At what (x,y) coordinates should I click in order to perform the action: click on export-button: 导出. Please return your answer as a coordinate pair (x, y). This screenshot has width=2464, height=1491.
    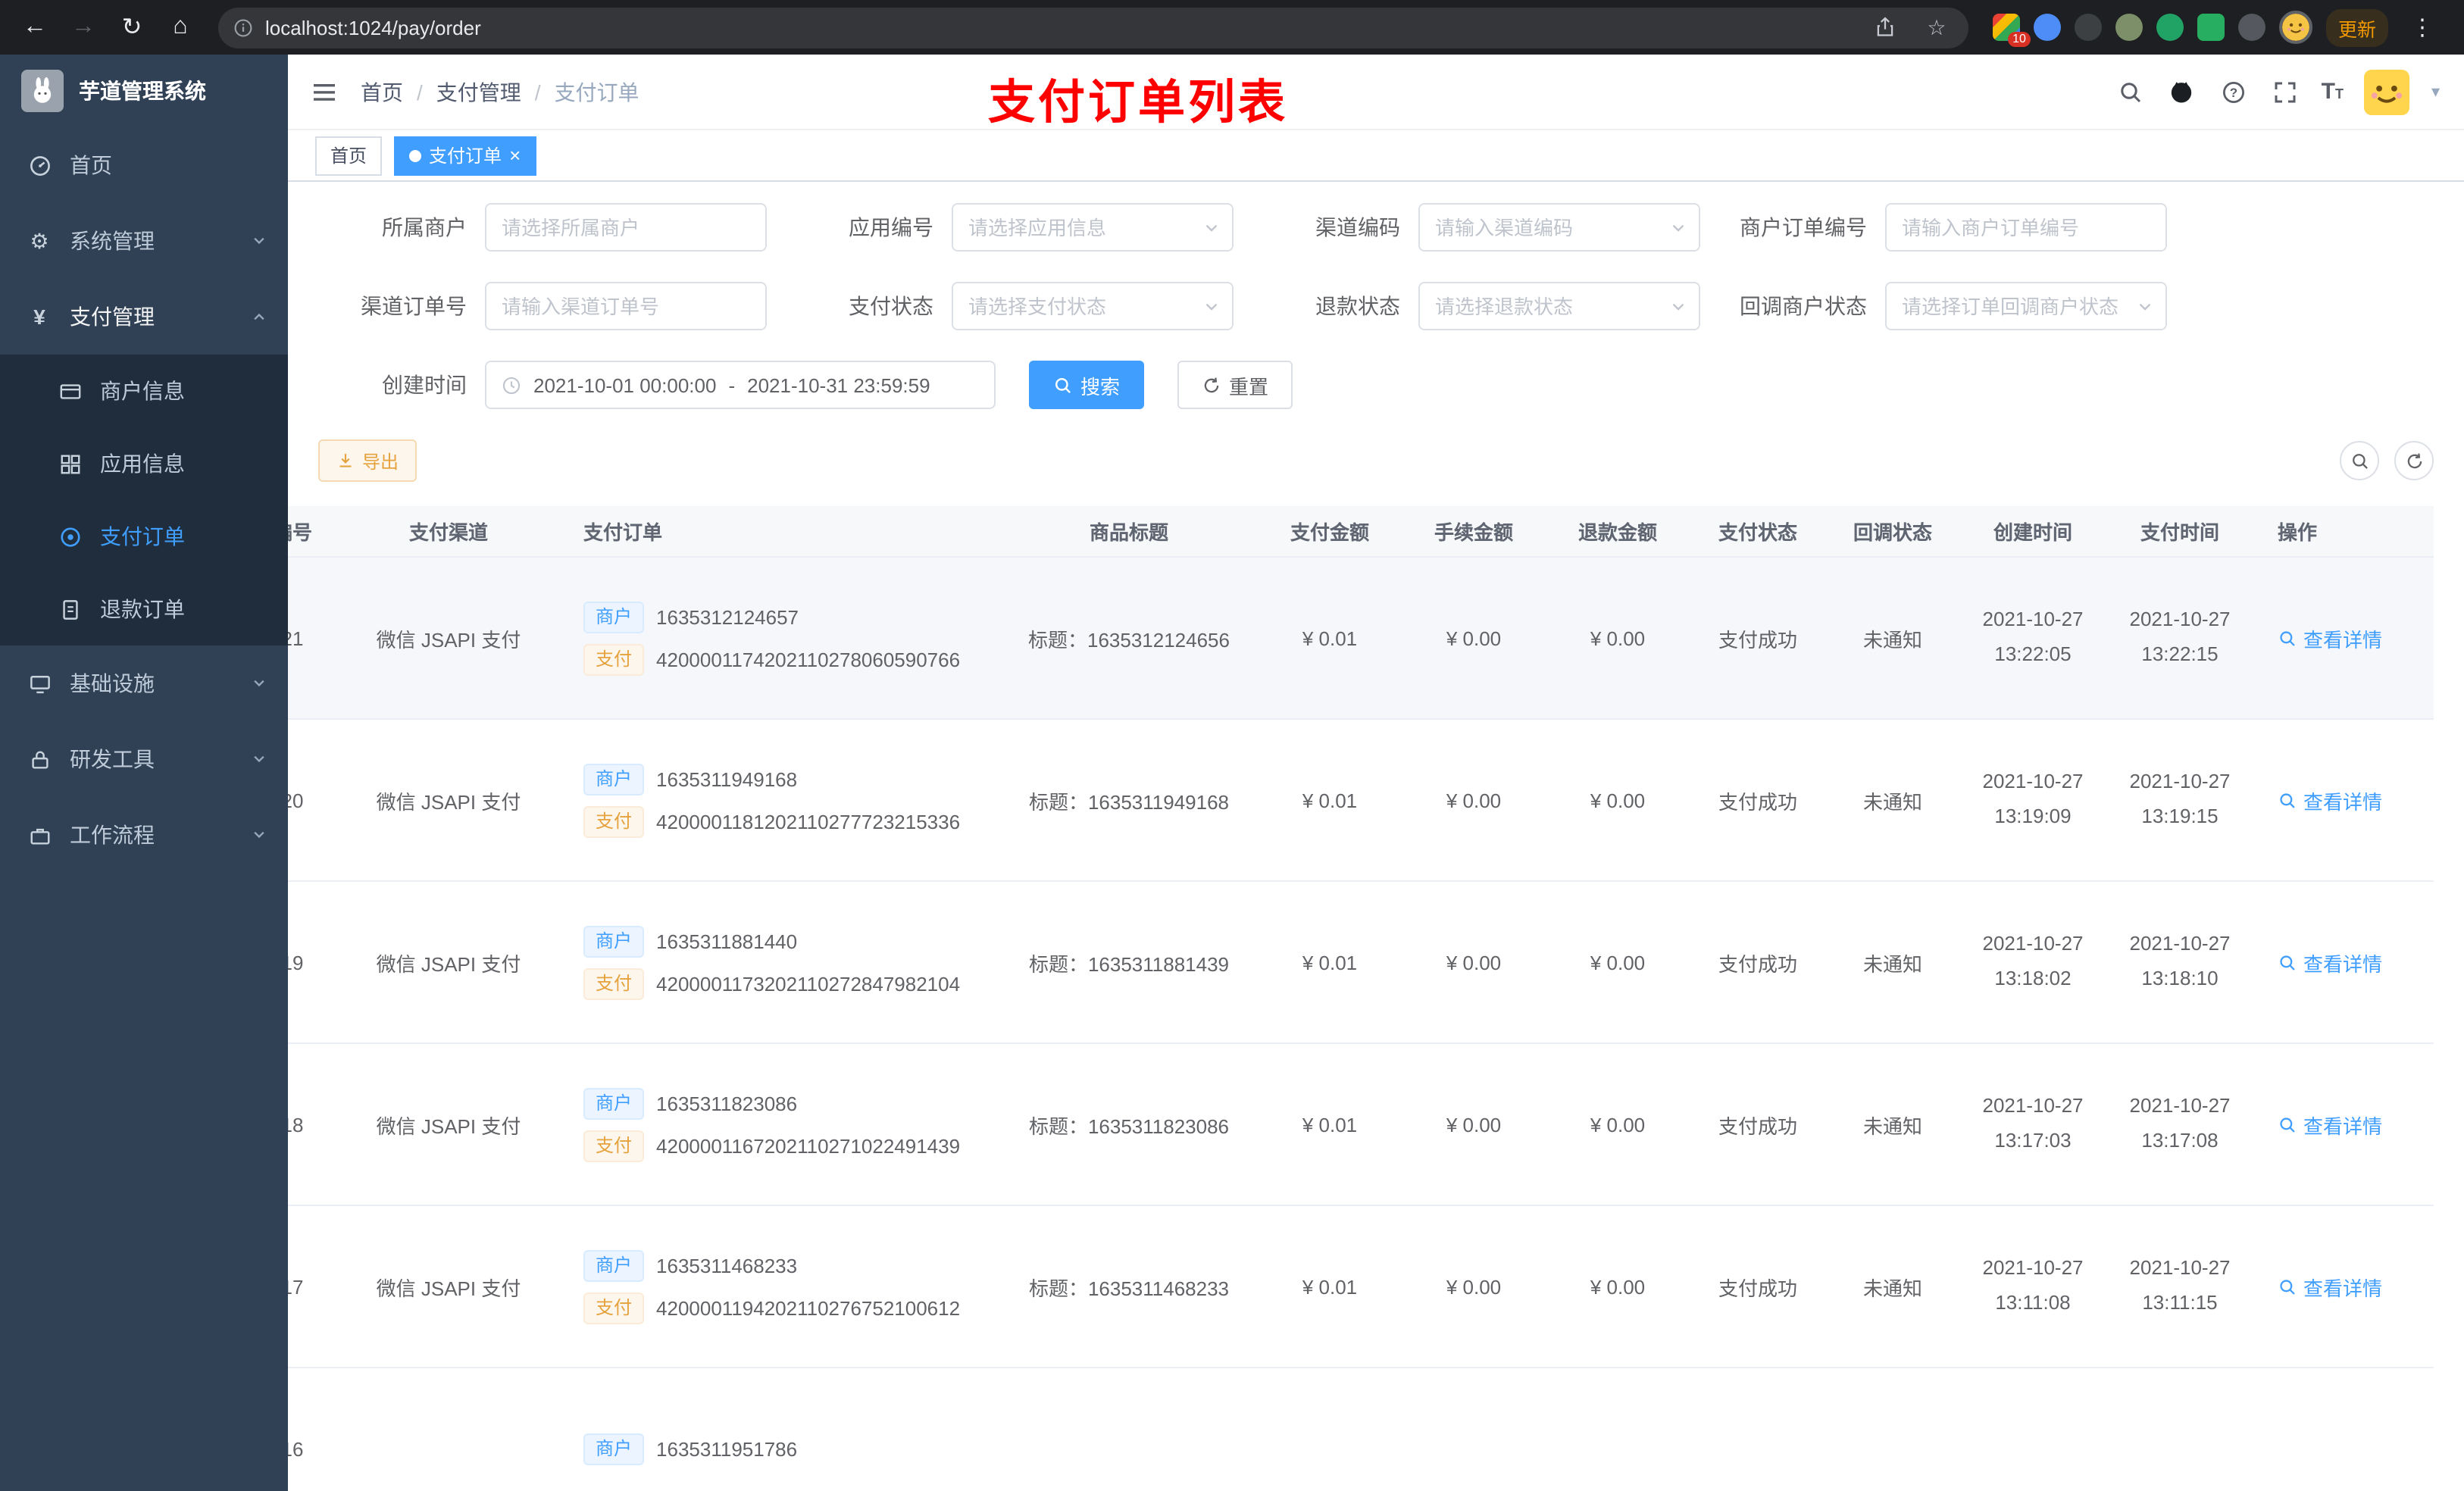
    Looking at the image, I should click on (367, 460).